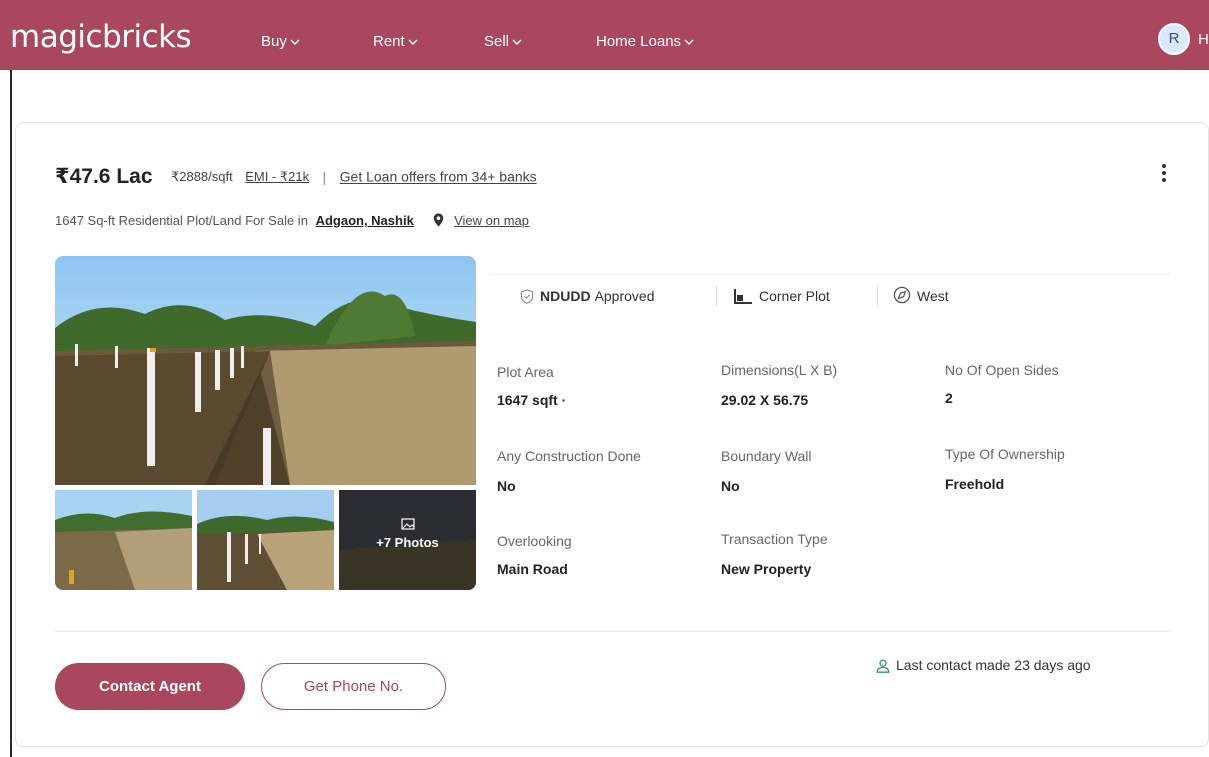  I want to click on corner-plot-badge: Corner Plot, so click(781, 296).